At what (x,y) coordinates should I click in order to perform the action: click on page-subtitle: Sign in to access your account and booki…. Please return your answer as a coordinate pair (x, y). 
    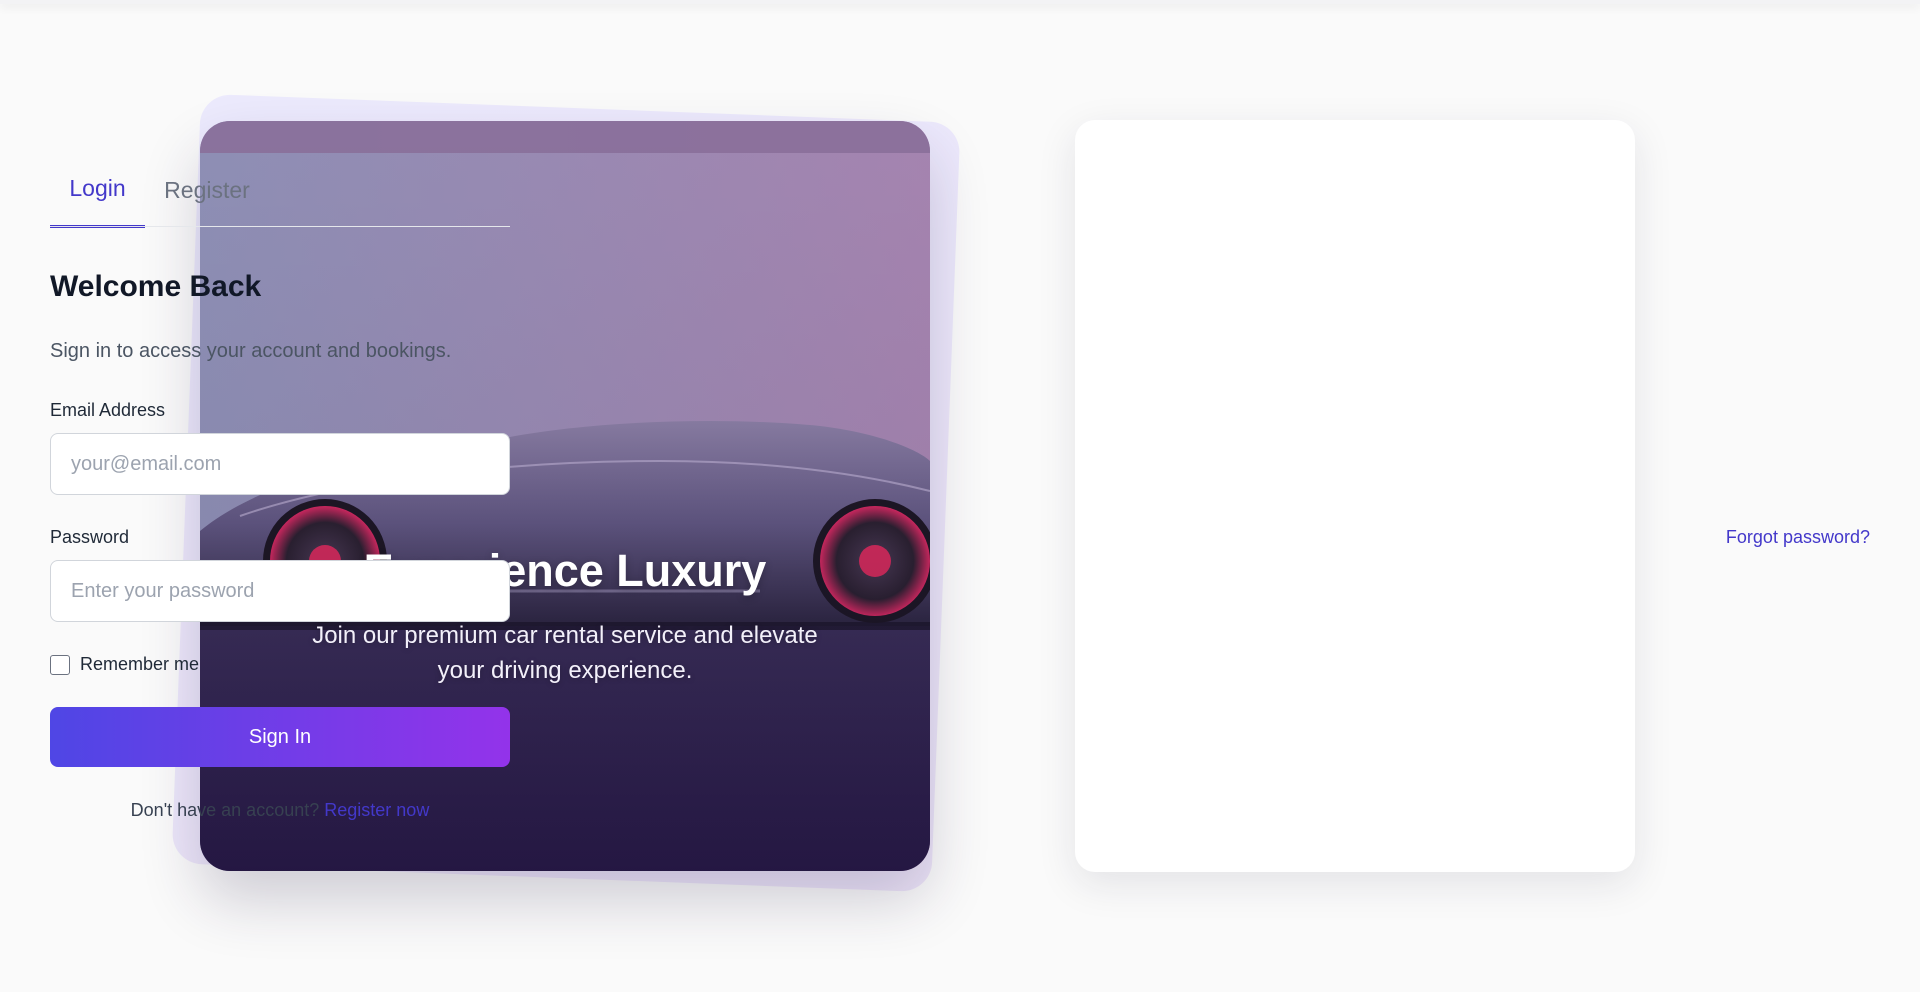
    Looking at the image, I should click on (251, 351).